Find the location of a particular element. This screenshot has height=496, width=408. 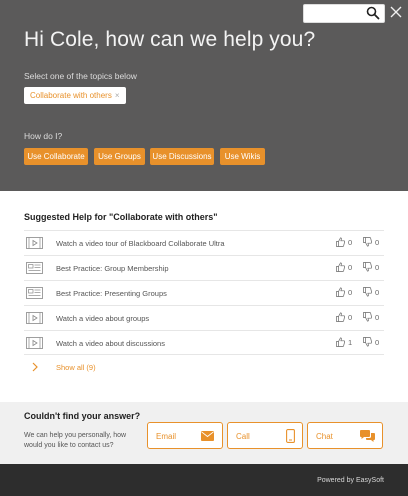

selected-topic-chip: Collaborate with others × is located at coordinates (75, 95).